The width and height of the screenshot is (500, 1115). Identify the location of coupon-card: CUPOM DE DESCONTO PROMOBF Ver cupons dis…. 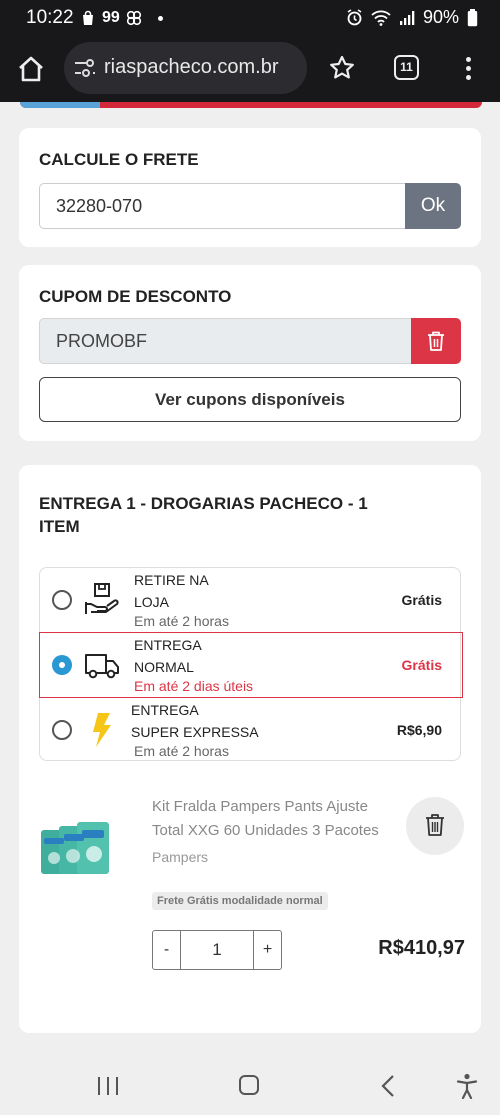
(250, 353).